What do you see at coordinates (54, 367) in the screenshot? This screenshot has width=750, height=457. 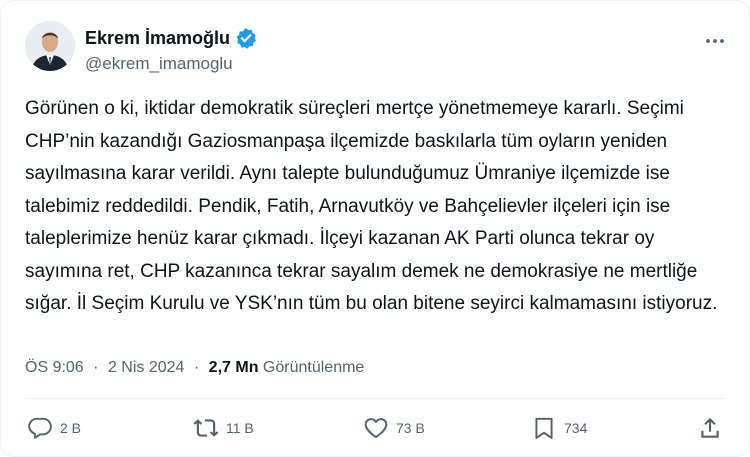 I see `post-time: ÖS 9:06` at bounding box center [54, 367].